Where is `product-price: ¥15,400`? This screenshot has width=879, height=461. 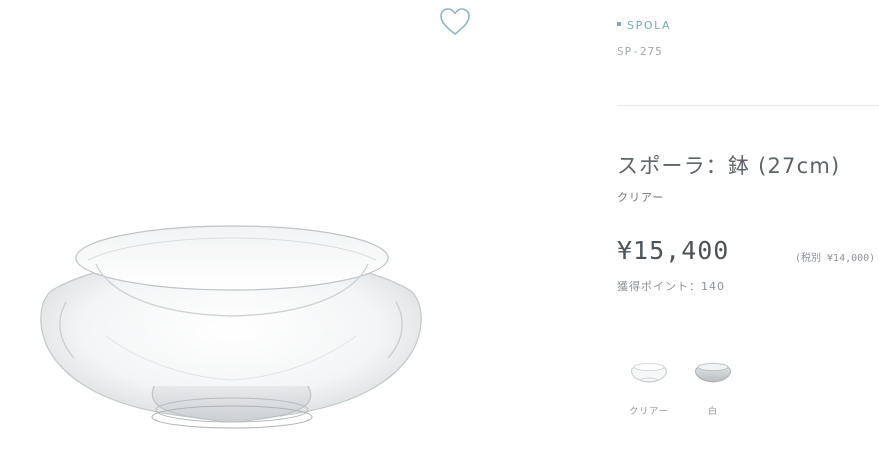 product-price: ¥15,400 is located at coordinates (673, 250).